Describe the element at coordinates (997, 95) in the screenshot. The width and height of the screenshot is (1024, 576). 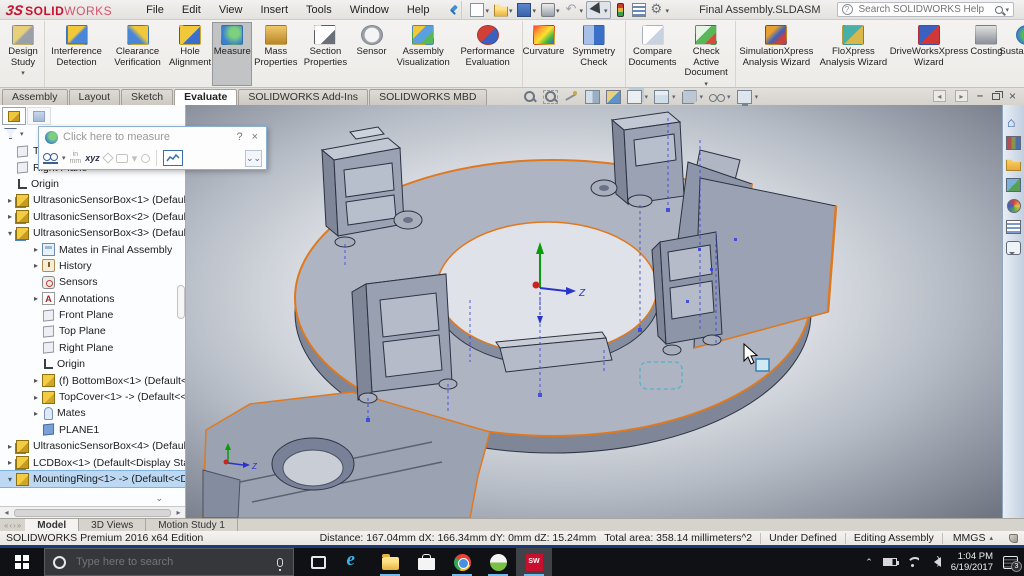
I see `document-restore-button` at that location.